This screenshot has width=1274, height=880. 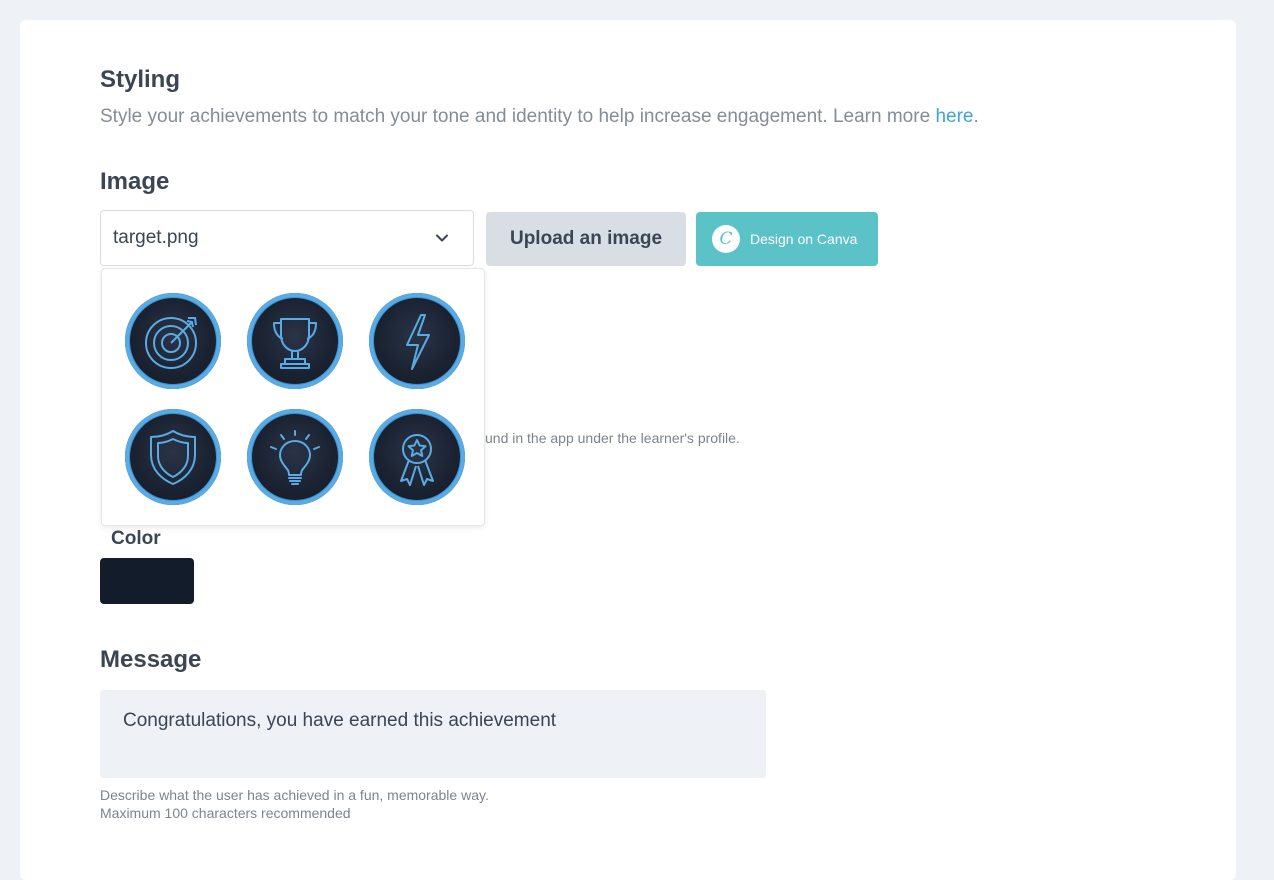 I want to click on image-option-lightbulb, so click(x=295, y=457).